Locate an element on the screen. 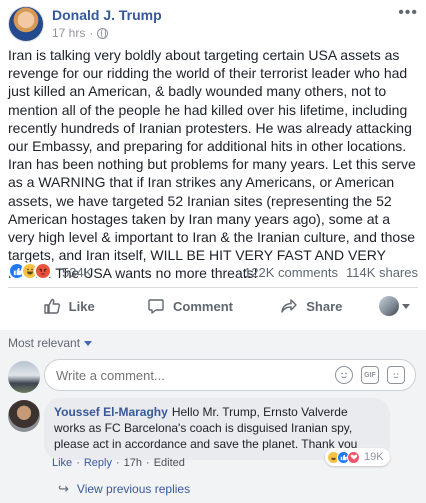  comment-time: 17h is located at coordinates (133, 463).